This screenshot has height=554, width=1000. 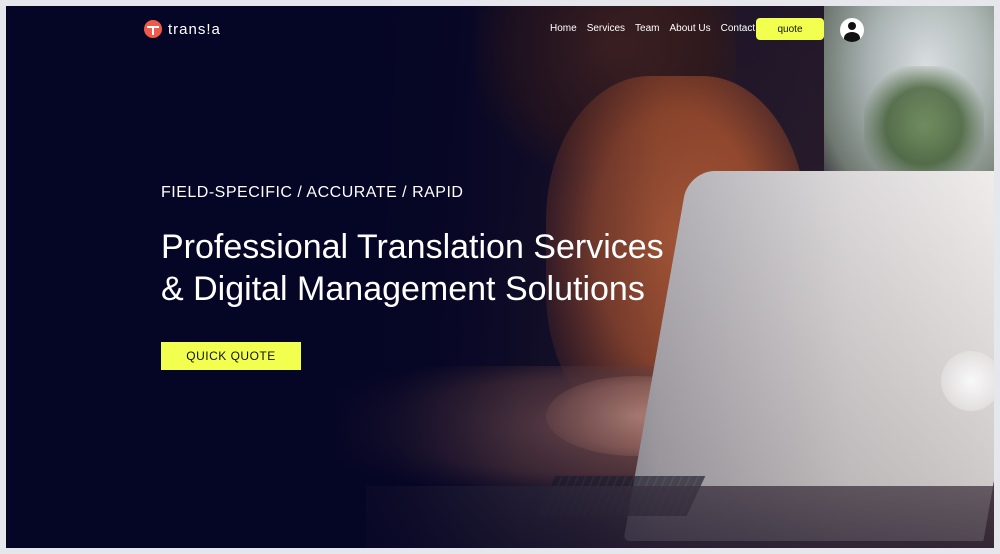 I want to click on main-nav: Home Services Team About Us Contact, so click(x=652, y=28).